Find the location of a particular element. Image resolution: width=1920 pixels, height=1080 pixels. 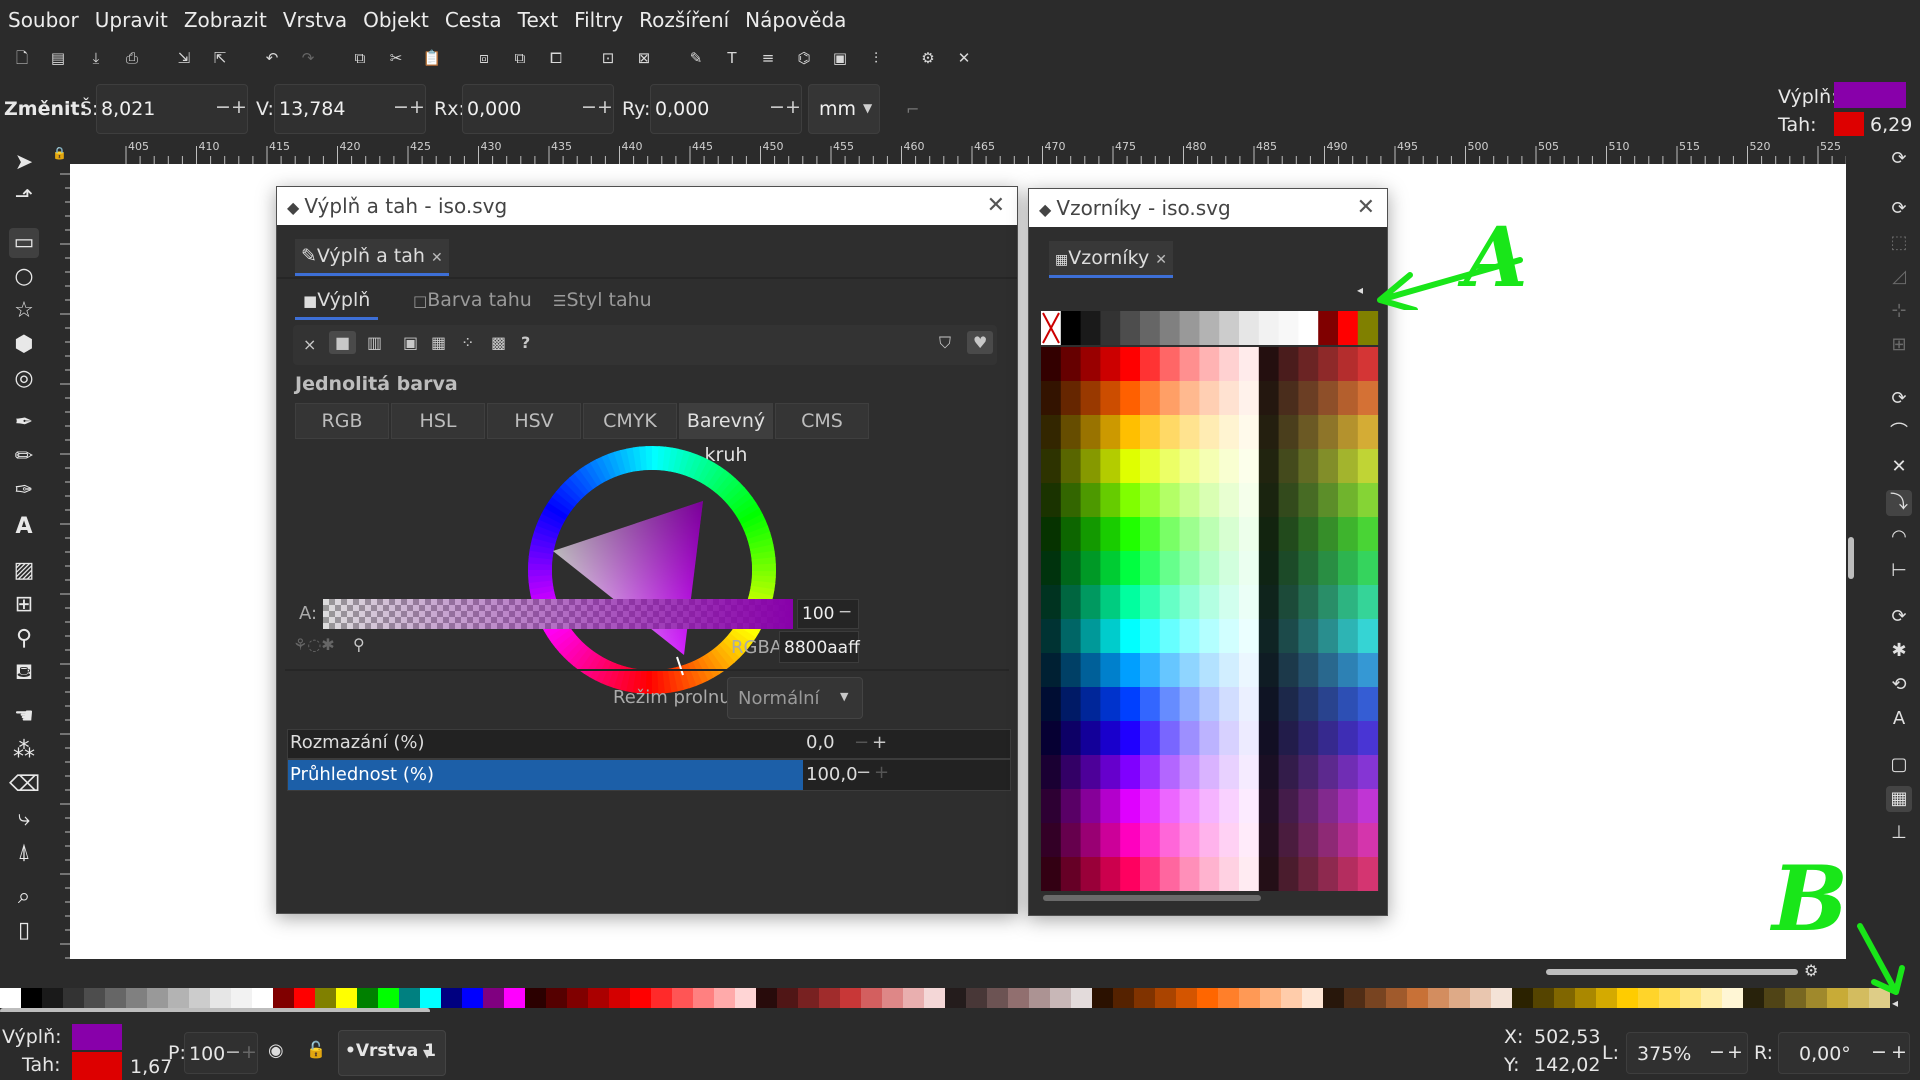

zoom-increment: + is located at coordinates (1735, 1052).